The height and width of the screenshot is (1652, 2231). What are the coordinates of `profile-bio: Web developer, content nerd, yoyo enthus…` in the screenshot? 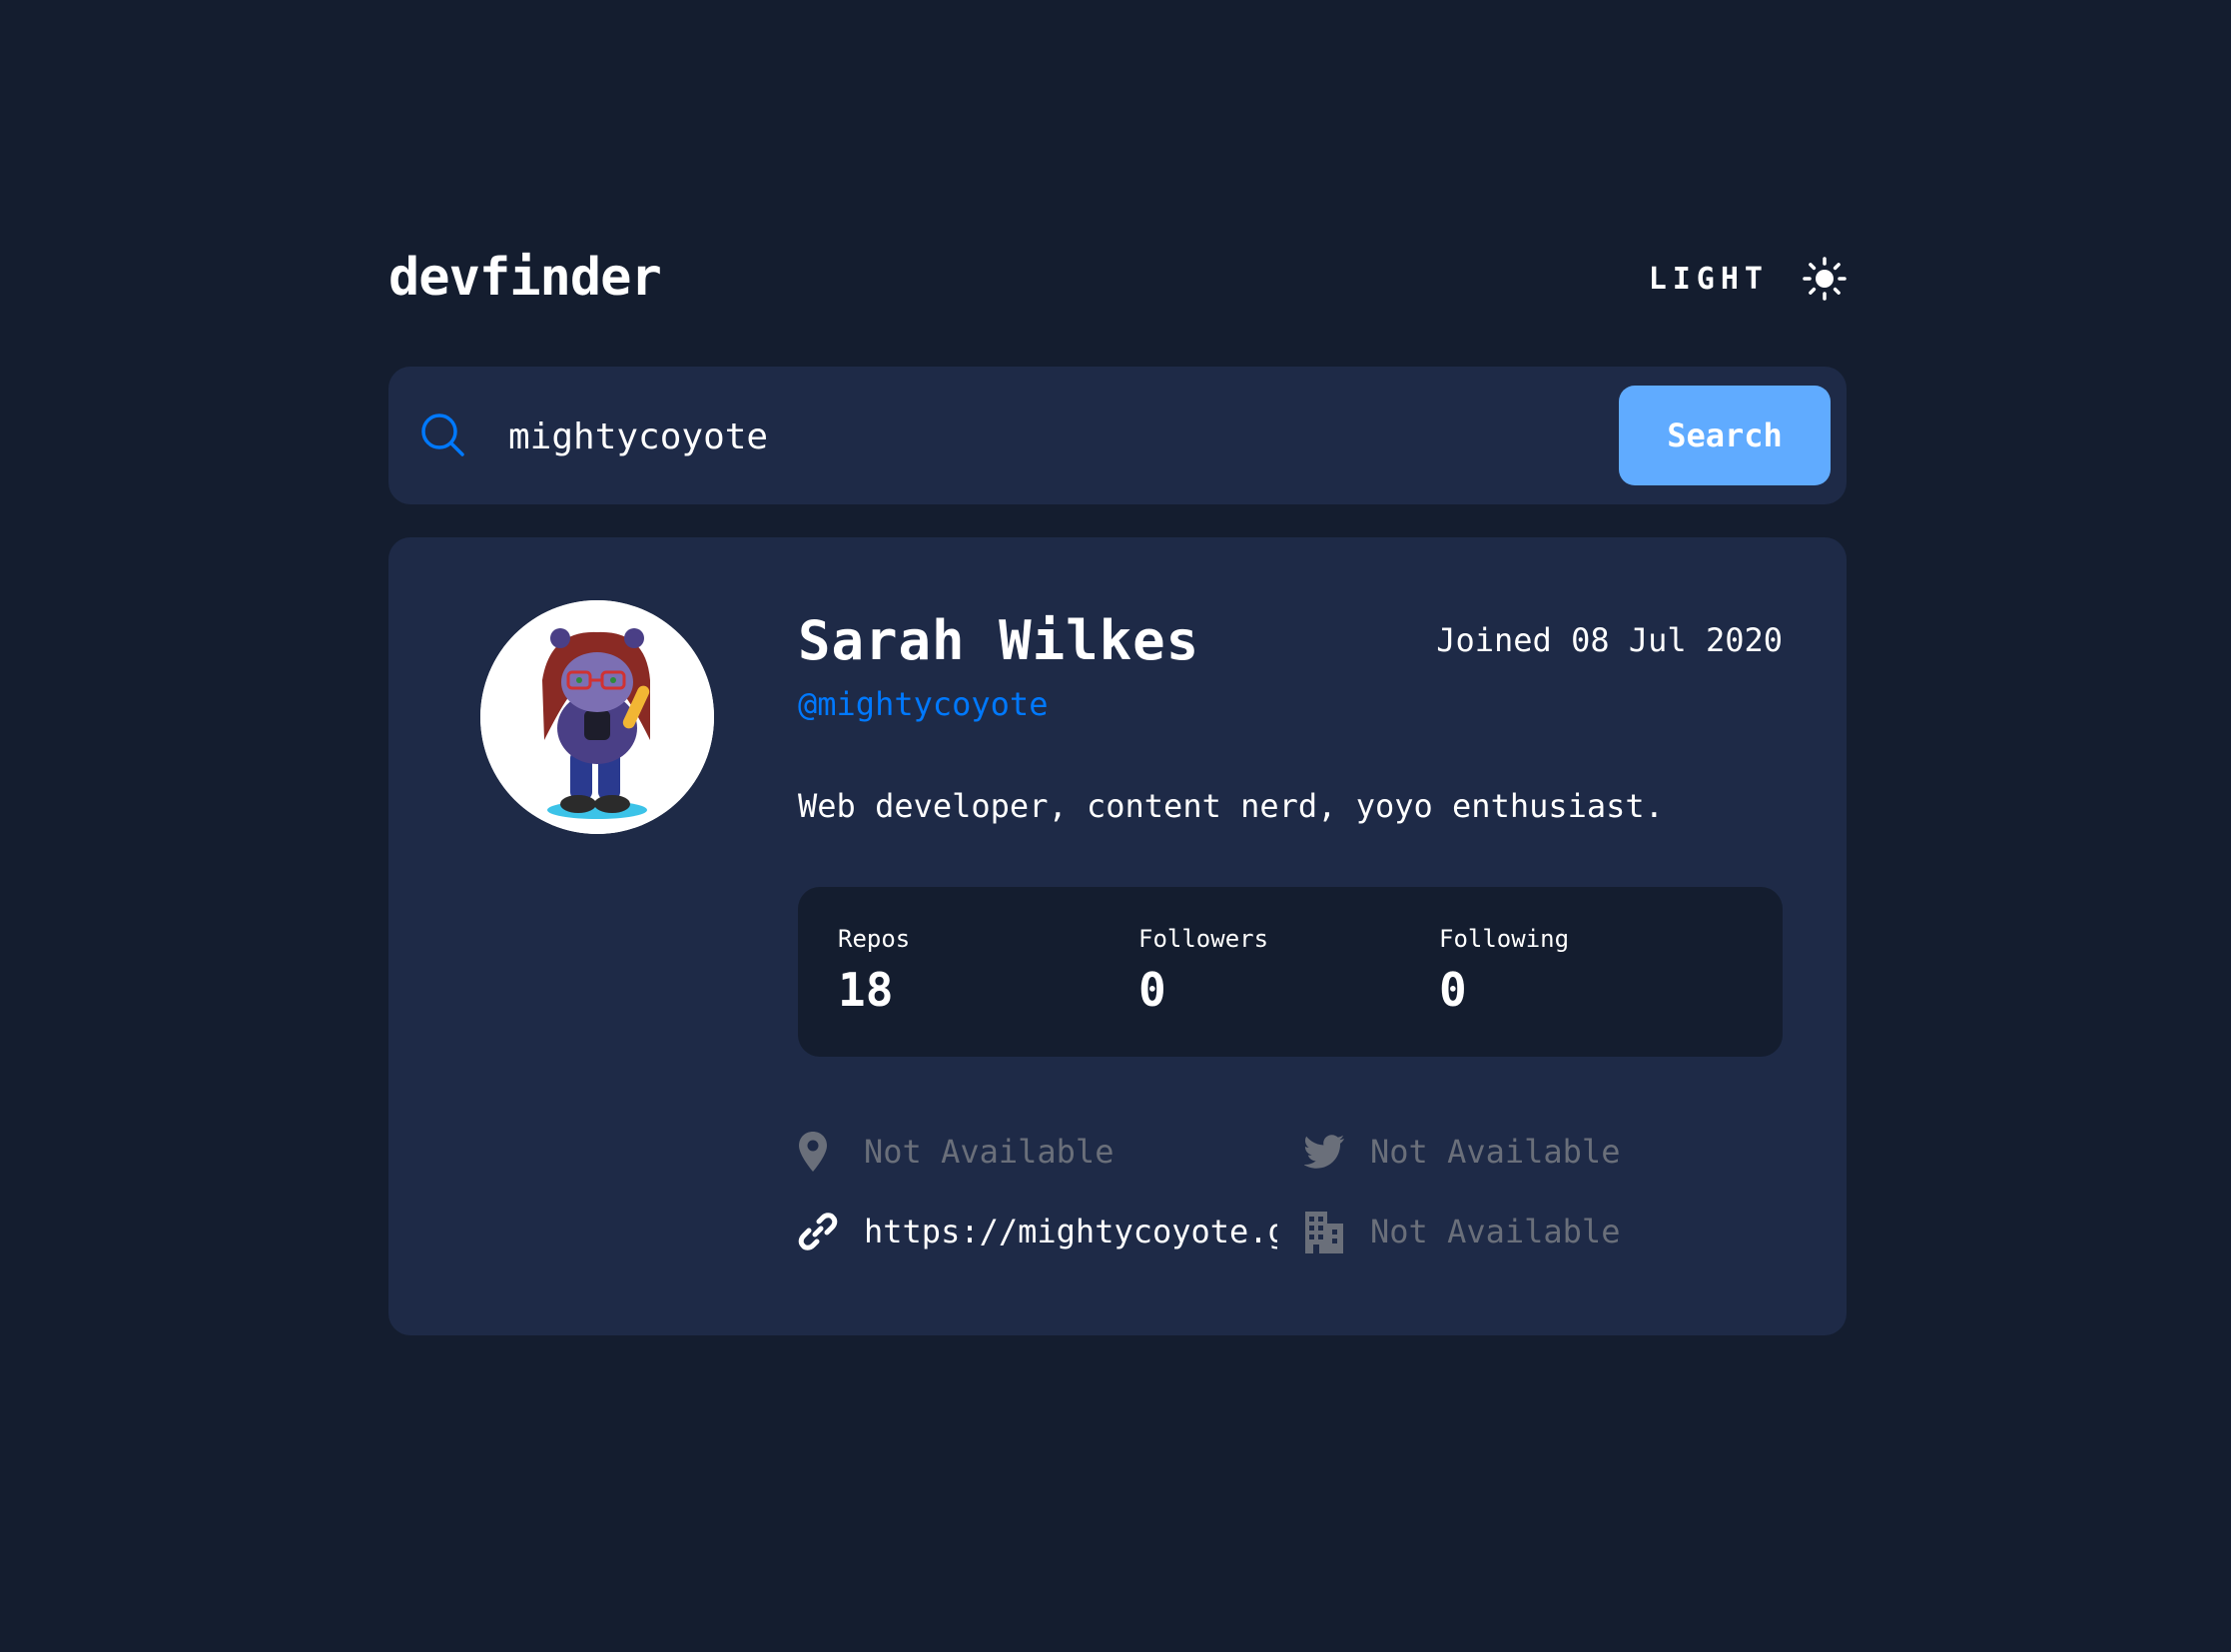 It's located at (1231, 806).